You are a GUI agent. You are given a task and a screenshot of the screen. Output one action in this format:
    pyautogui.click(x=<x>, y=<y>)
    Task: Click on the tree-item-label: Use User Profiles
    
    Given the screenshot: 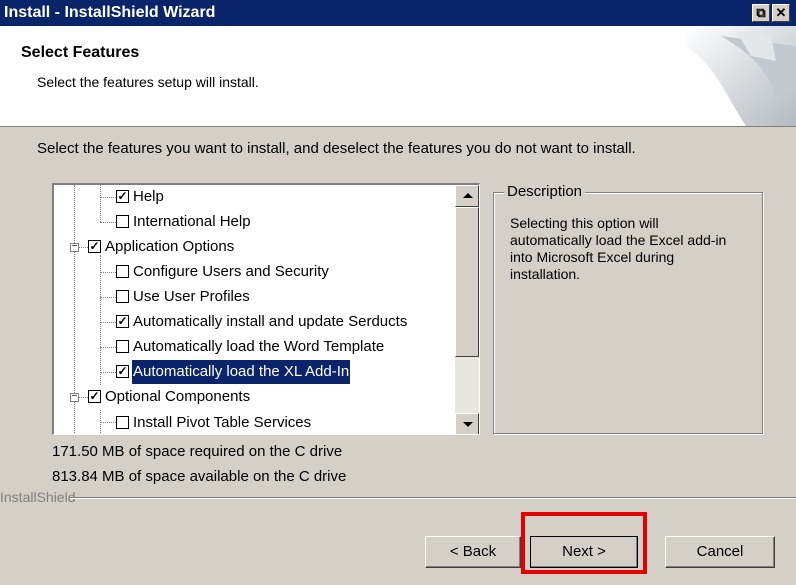 What is the action you would take?
    pyautogui.click(x=191, y=297)
    